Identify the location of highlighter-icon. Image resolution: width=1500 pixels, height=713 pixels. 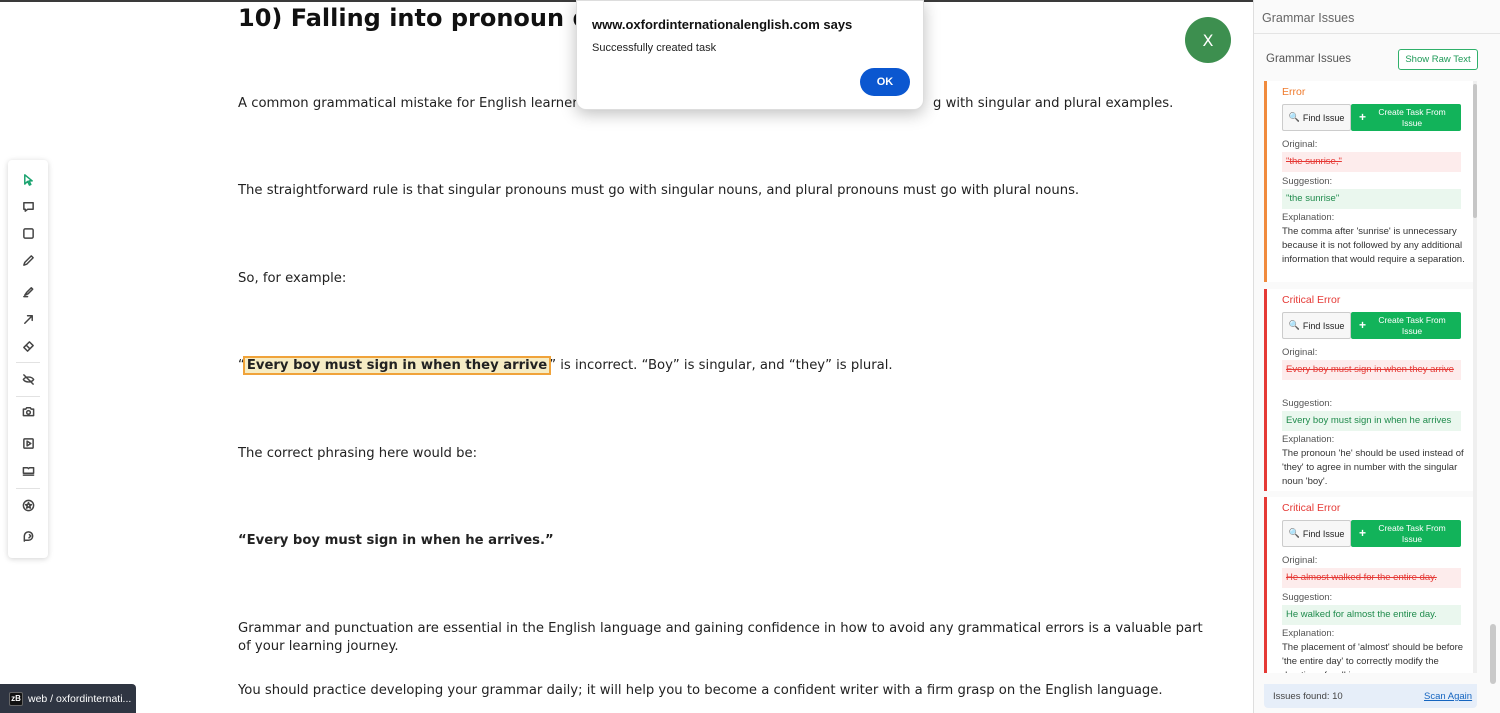
(28, 291).